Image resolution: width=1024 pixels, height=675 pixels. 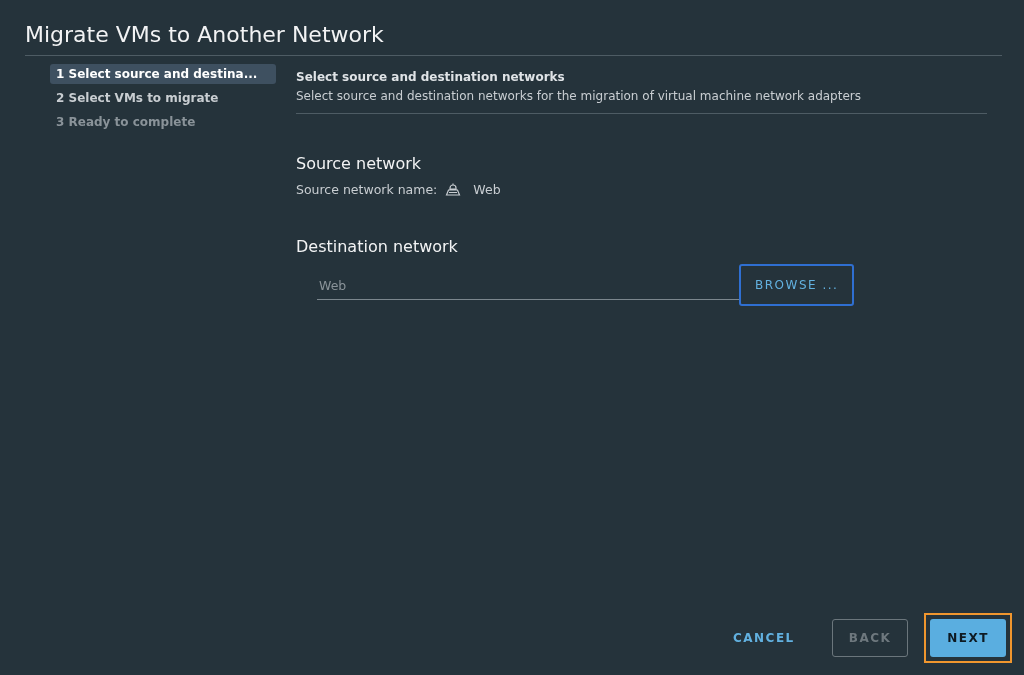 I want to click on cancel-button: CANCEL, so click(x=763, y=638).